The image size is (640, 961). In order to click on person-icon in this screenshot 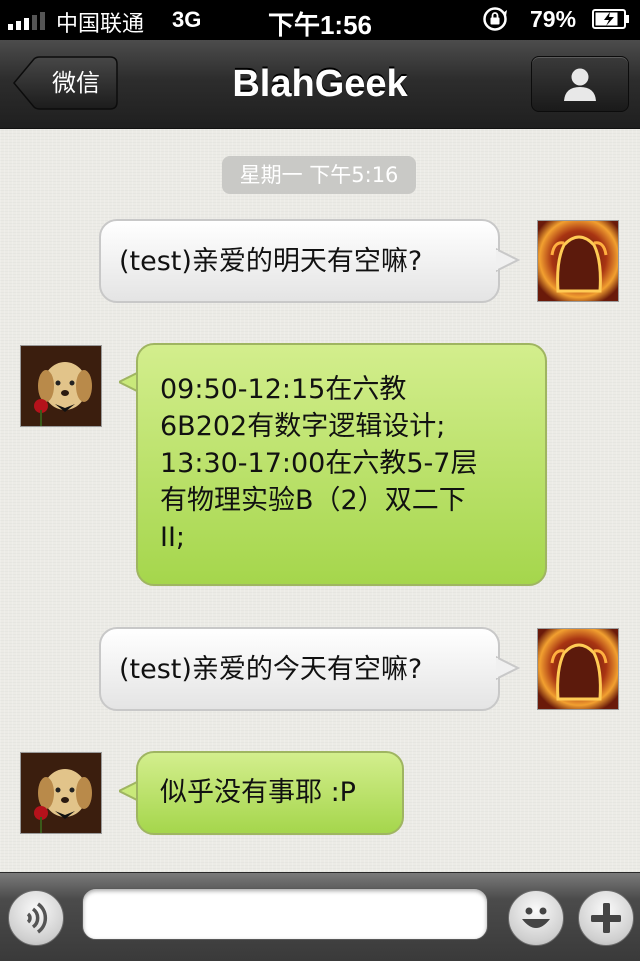, I will do `click(580, 84)`.